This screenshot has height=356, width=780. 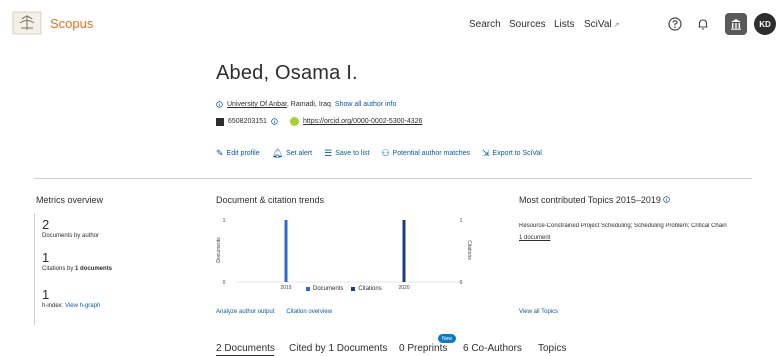 What do you see at coordinates (270, 200) in the screenshot?
I see `document-citation-trends-title: Document & citation trends` at bounding box center [270, 200].